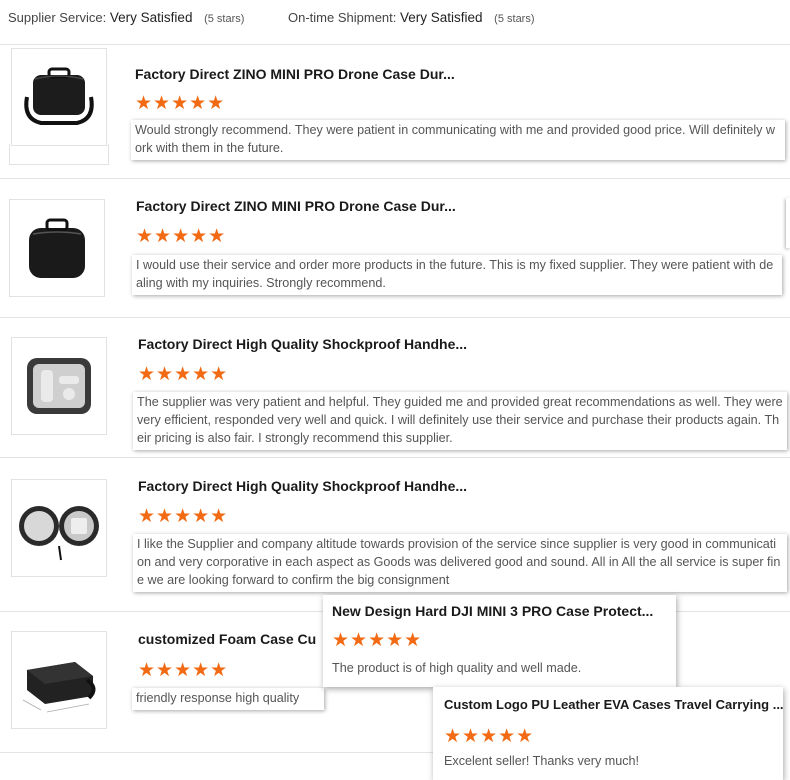 Image resolution: width=790 pixels, height=780 pixels. What do you see at coordinates (151, 17) in the screenshot?
I see `supplier-service-value: Very Satisfied` at bounding box center [151, 17].